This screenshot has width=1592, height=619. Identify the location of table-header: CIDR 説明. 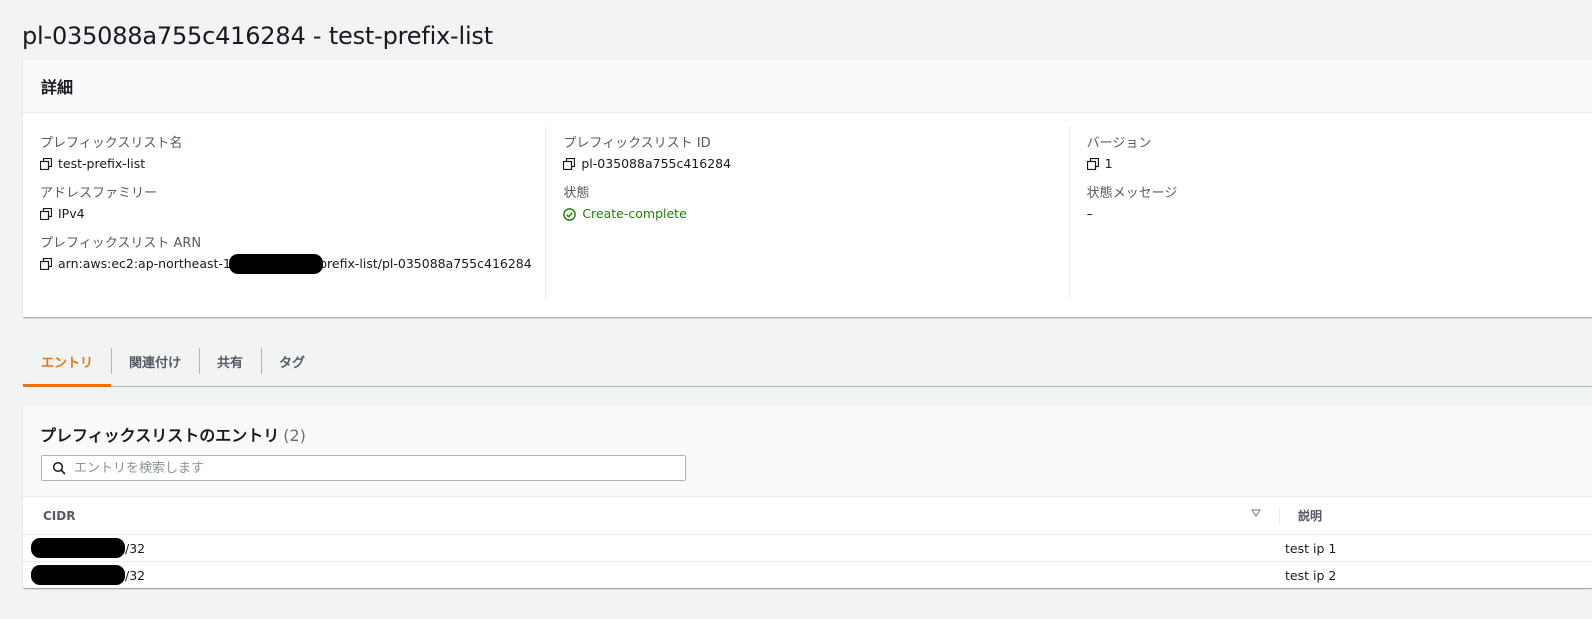
(807, 516).